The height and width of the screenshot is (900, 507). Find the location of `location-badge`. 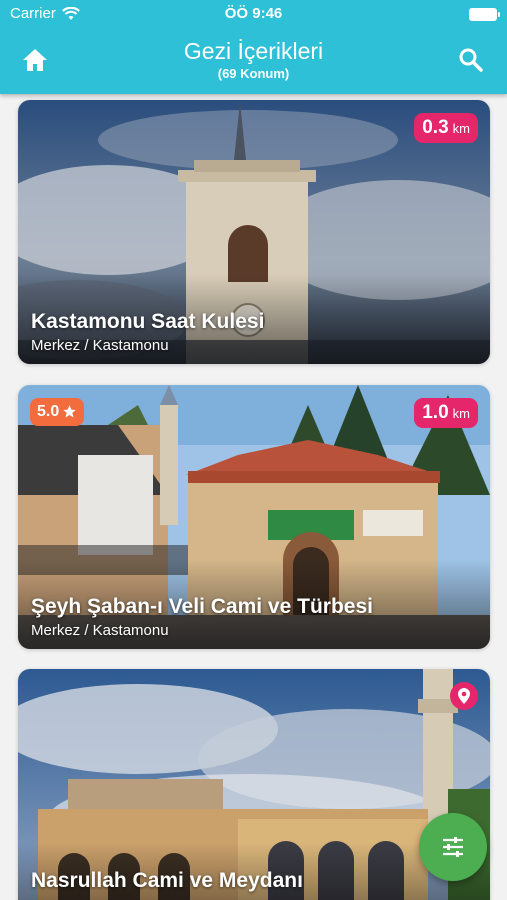

location-badge is located at coordinates (464, 696).